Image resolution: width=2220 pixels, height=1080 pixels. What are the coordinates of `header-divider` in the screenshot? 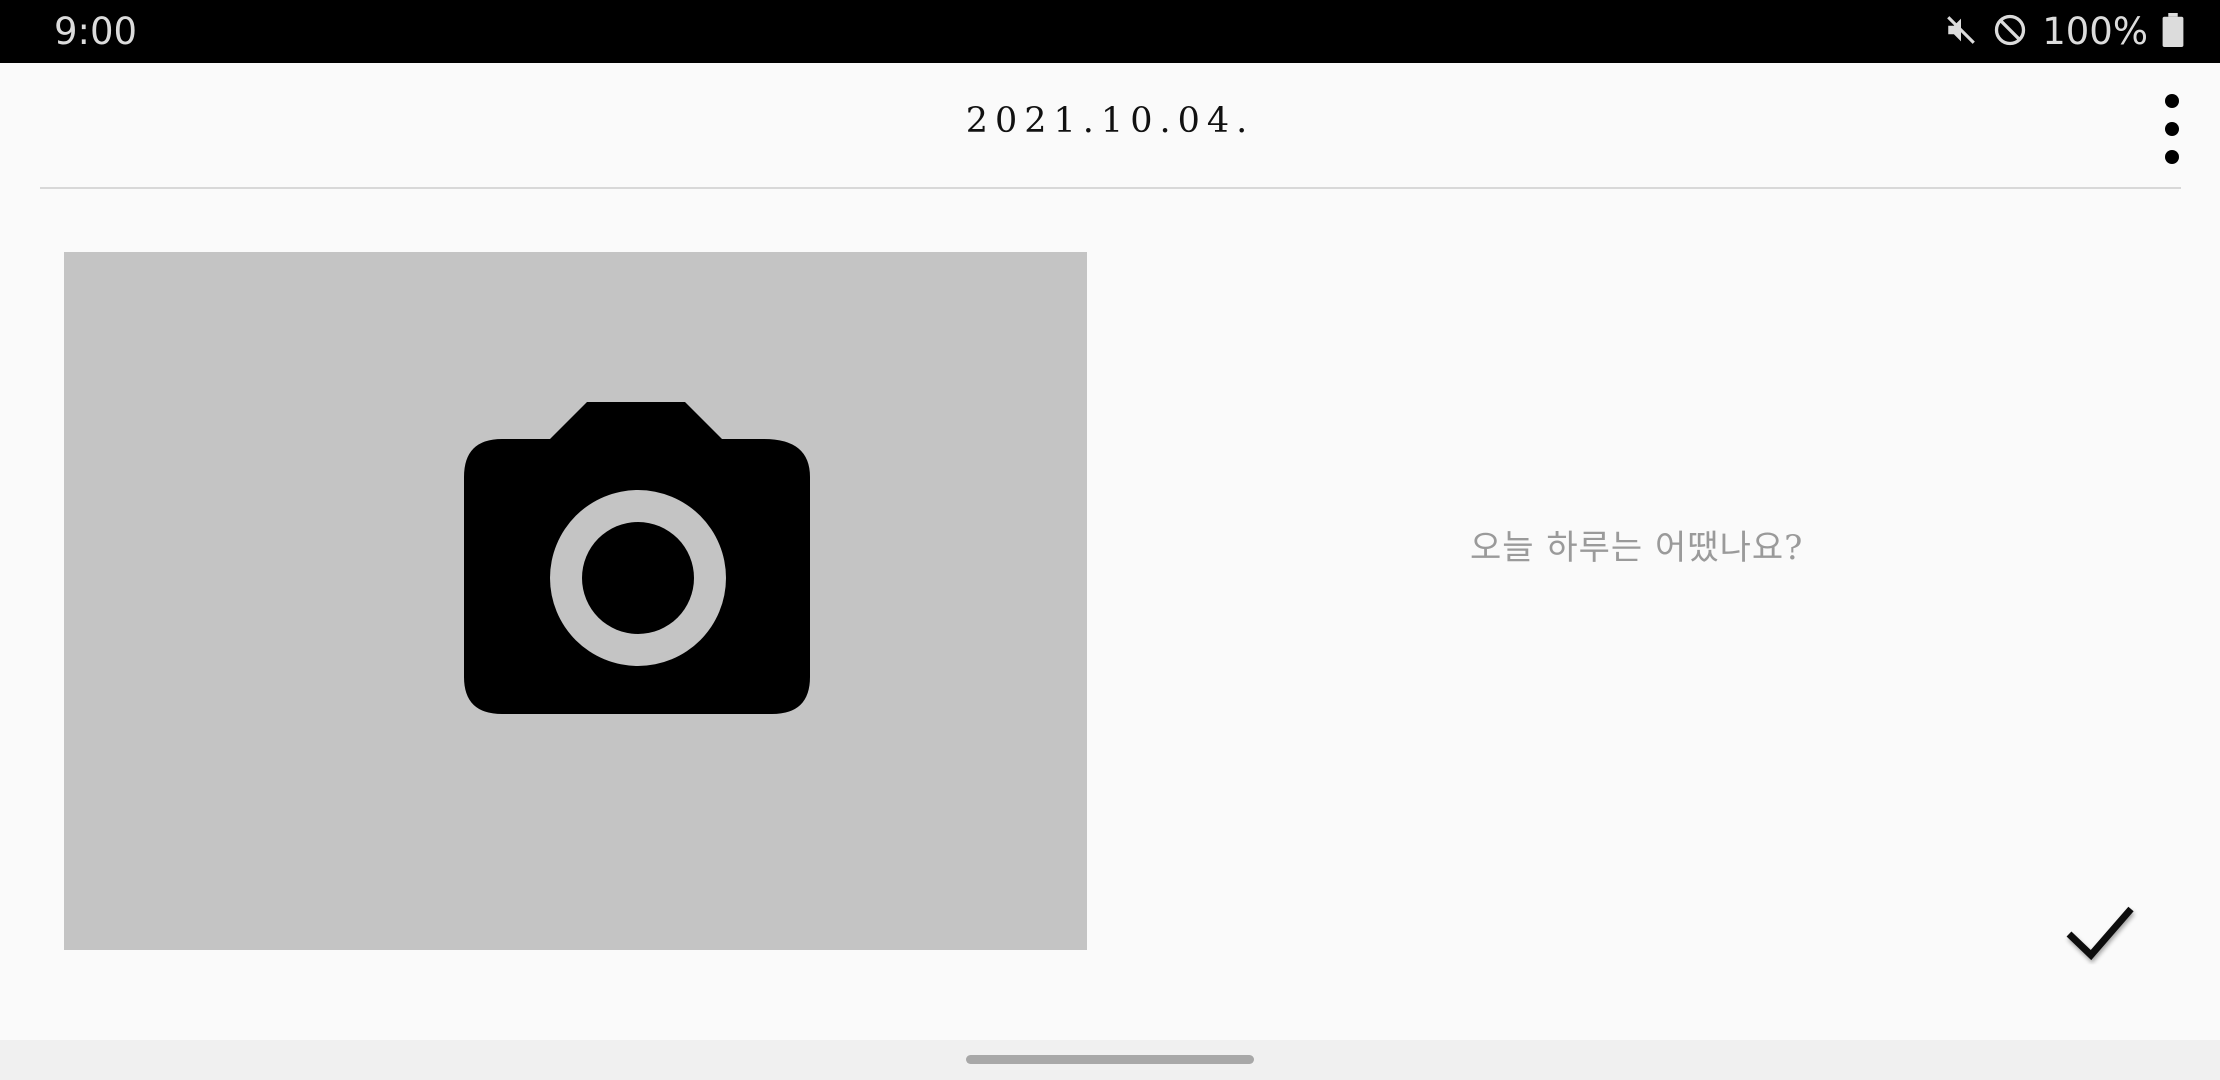 It's located at (1110, 188).